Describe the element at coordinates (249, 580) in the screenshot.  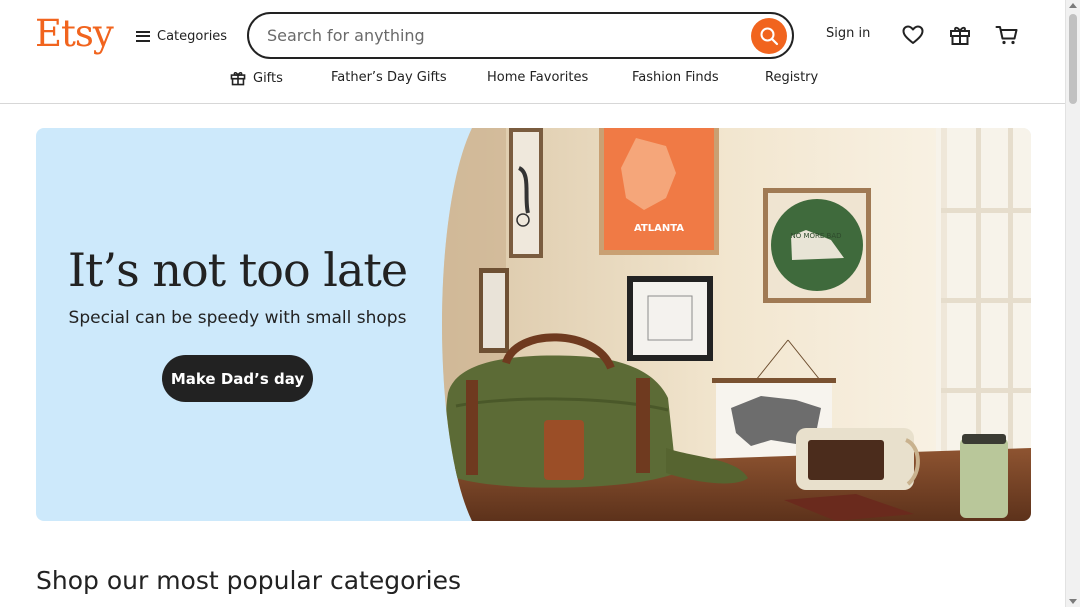
I see `section-title: Shop our most popular categories` at that location.